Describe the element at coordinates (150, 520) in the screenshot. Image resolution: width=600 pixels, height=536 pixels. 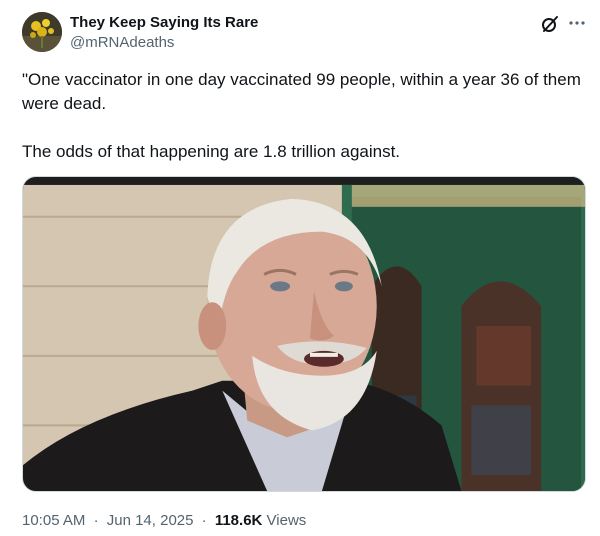
I see `tweet-date: Jun 14, 2025` at that location.